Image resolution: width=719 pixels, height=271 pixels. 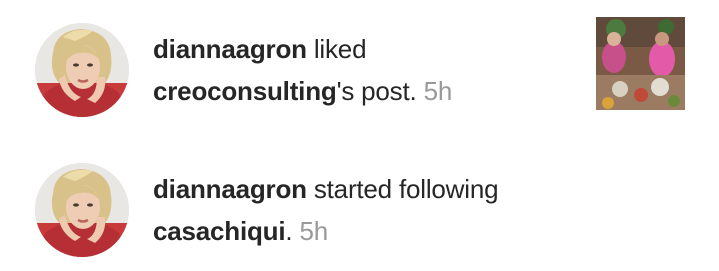 I want to click on post-thumbnail, so click(x=640, y=63).